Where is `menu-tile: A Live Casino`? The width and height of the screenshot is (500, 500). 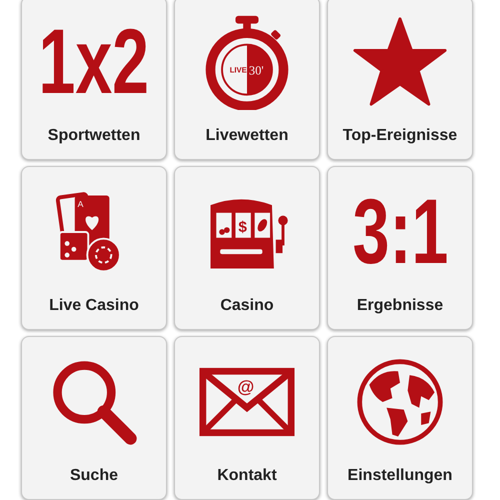 menu-tile: A Live Casino is located at coordinates (94, 248).